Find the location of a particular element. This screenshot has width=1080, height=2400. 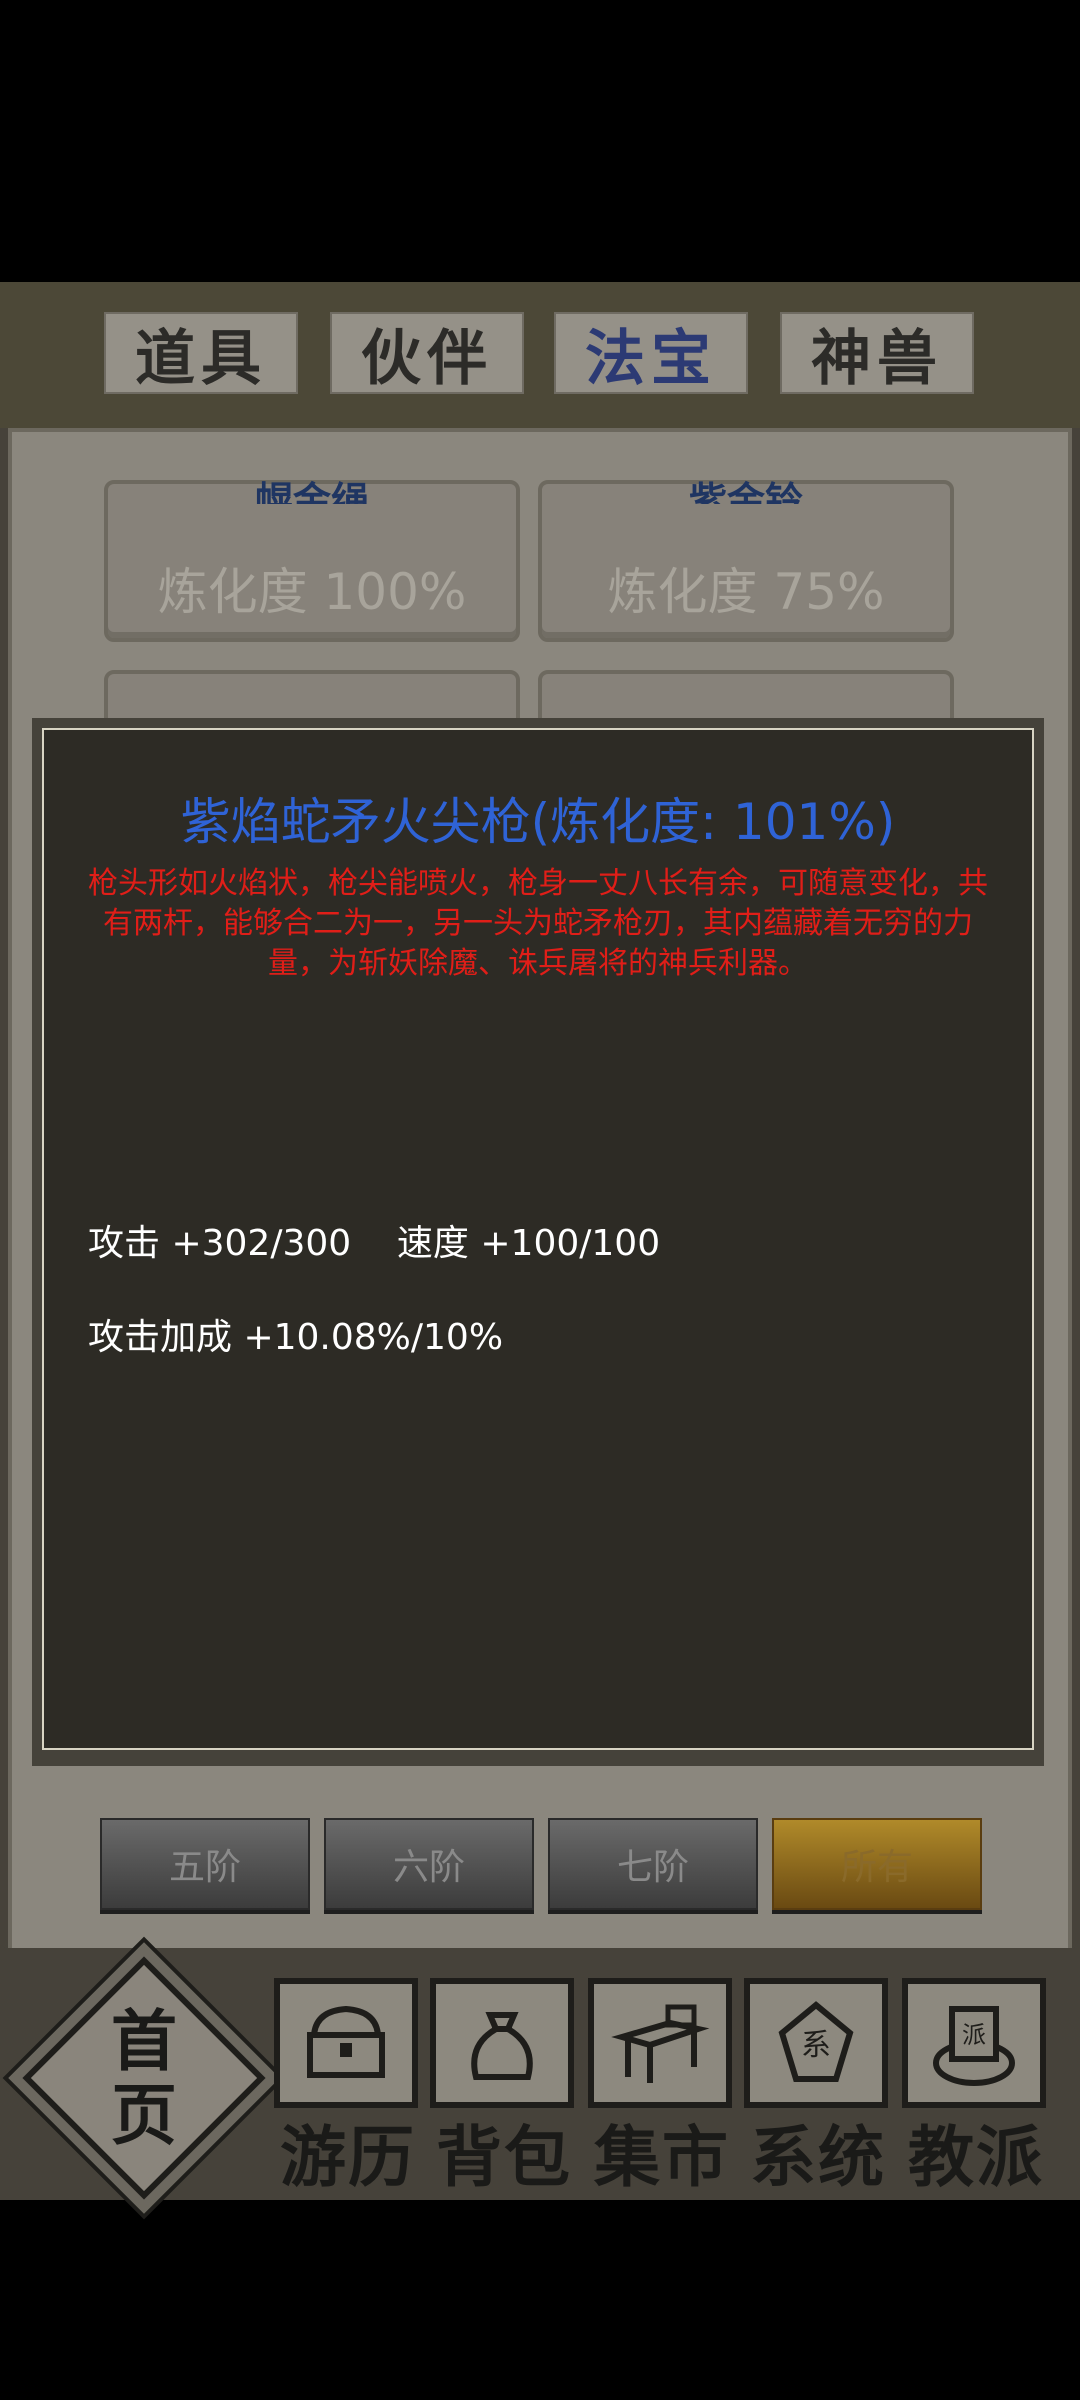

nav-sect-button: 派 is located at coordinates (974, 2043).